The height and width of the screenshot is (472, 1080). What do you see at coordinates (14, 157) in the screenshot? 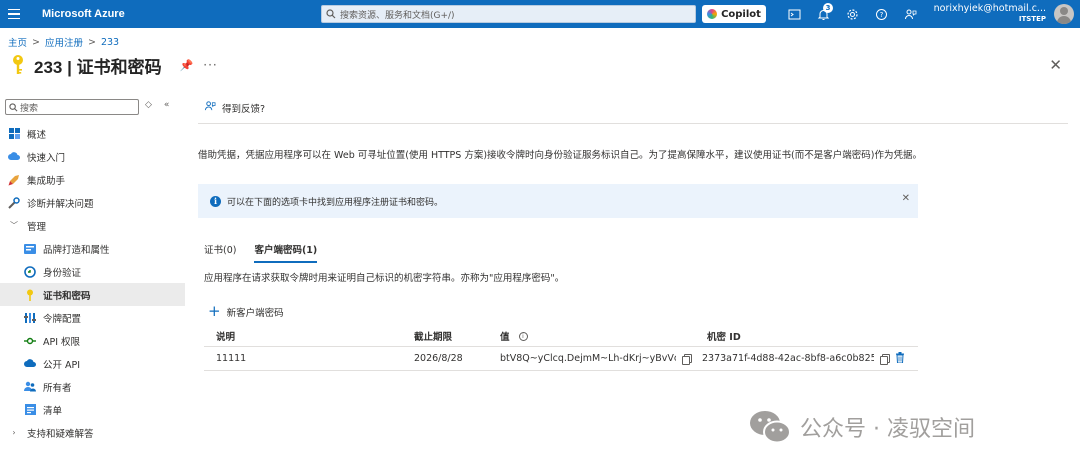
I see `cloud-icon` at bounding box center [14, 157].